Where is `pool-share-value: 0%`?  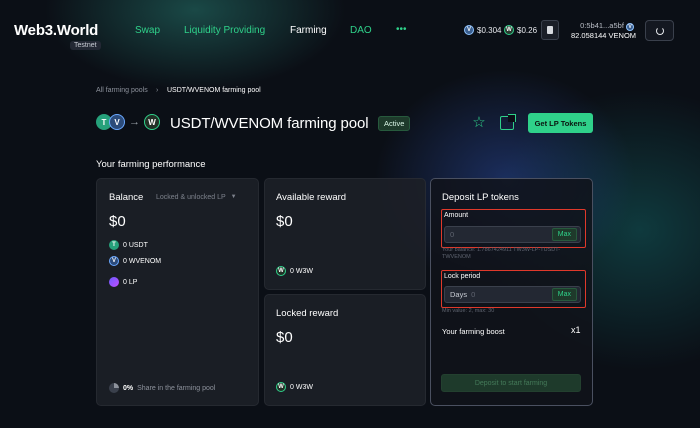
pool-share-value: 0% is located at coordinates (128, 388).